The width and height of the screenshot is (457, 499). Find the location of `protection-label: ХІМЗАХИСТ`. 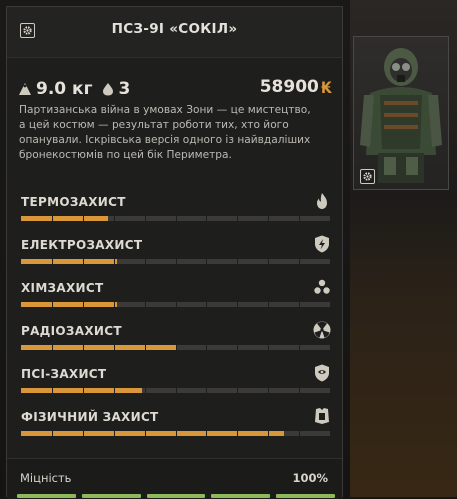

protection-label: ХІМЗАХИСТ is located at coordinates (62, 288).